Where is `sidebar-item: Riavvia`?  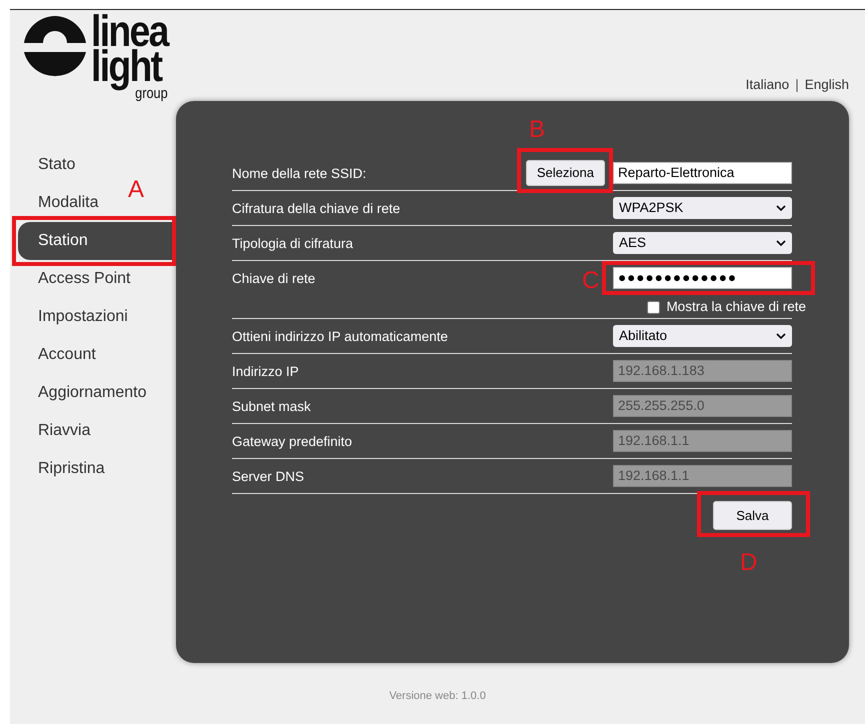 sidebar-item: Riavvia is located at coordinates (59, 431).